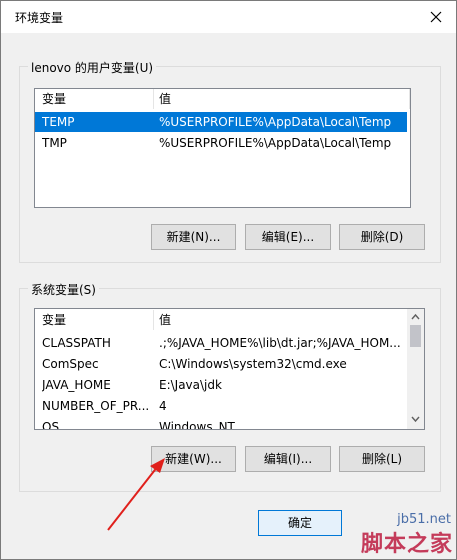  I want to click on variable-value: 4, so click(163, 406).